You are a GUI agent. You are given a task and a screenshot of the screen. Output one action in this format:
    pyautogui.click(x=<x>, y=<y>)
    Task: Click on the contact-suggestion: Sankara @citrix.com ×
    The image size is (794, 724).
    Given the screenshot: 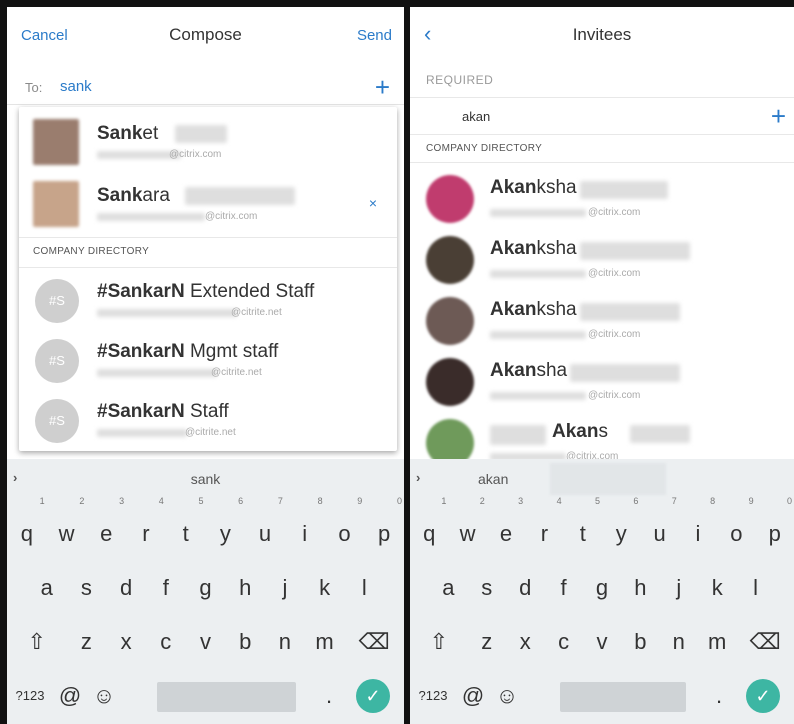 What is the action you would take?
    pyautogui.click(x=208, y=204)
    